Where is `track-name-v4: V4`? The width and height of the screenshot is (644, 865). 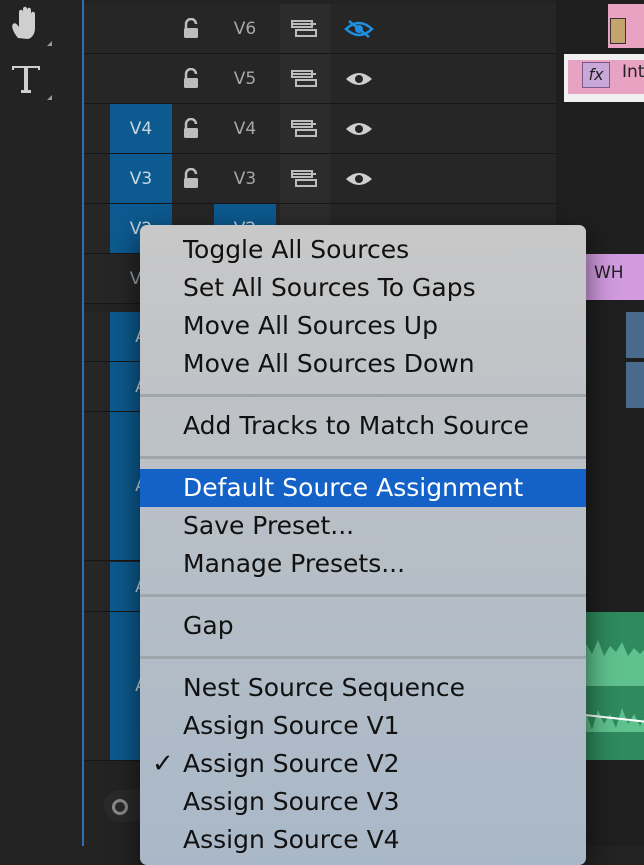
track-name-v4: V4 is located at coordinates (245, 128).